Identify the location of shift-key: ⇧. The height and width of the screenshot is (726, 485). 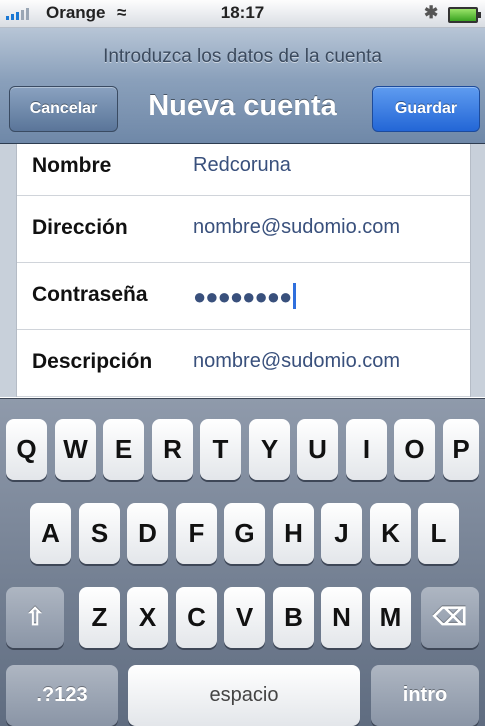
(35, 617).